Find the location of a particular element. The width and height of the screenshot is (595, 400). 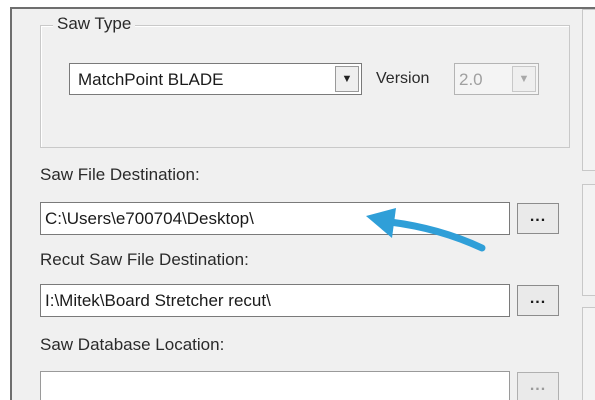

saw-type-dropdown: MatchPoint BLADE ▼ is located at coordinates (215, 79).